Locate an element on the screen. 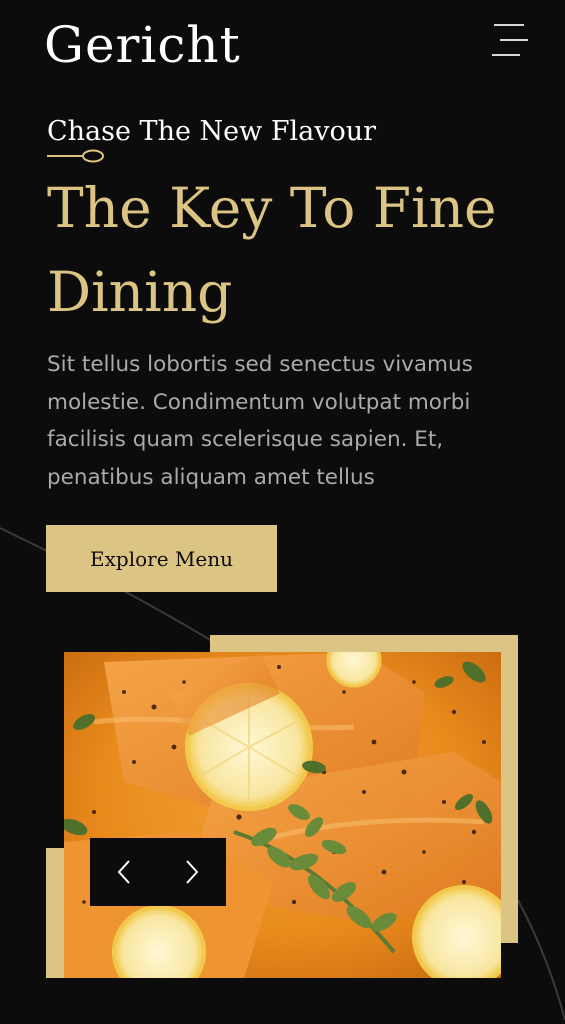  explore-menu-button: Explore Menu is located at coordinates (161, 558).